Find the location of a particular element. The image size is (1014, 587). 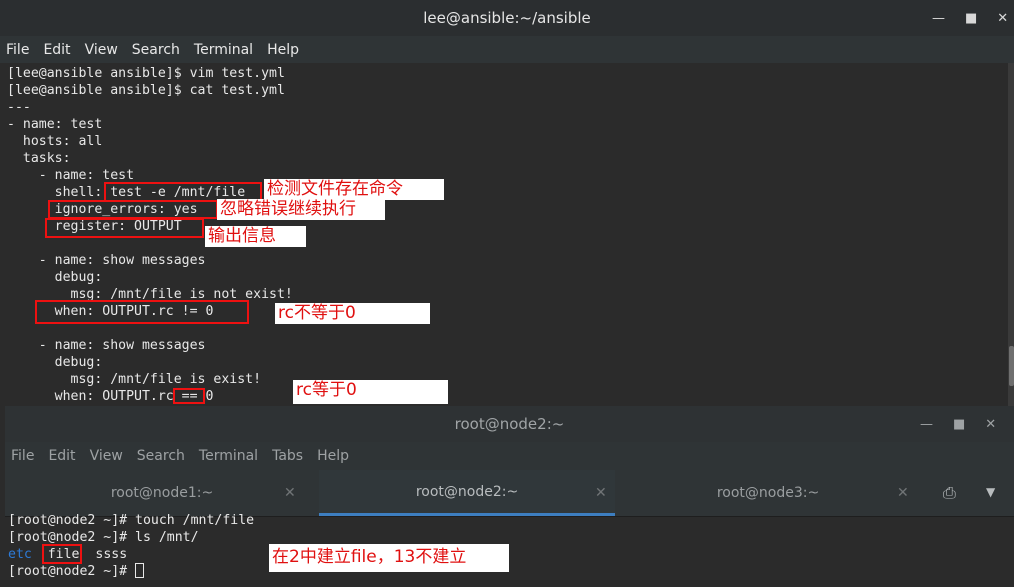

tab-label: root@node1:~ is located at coordinates (162, 493).